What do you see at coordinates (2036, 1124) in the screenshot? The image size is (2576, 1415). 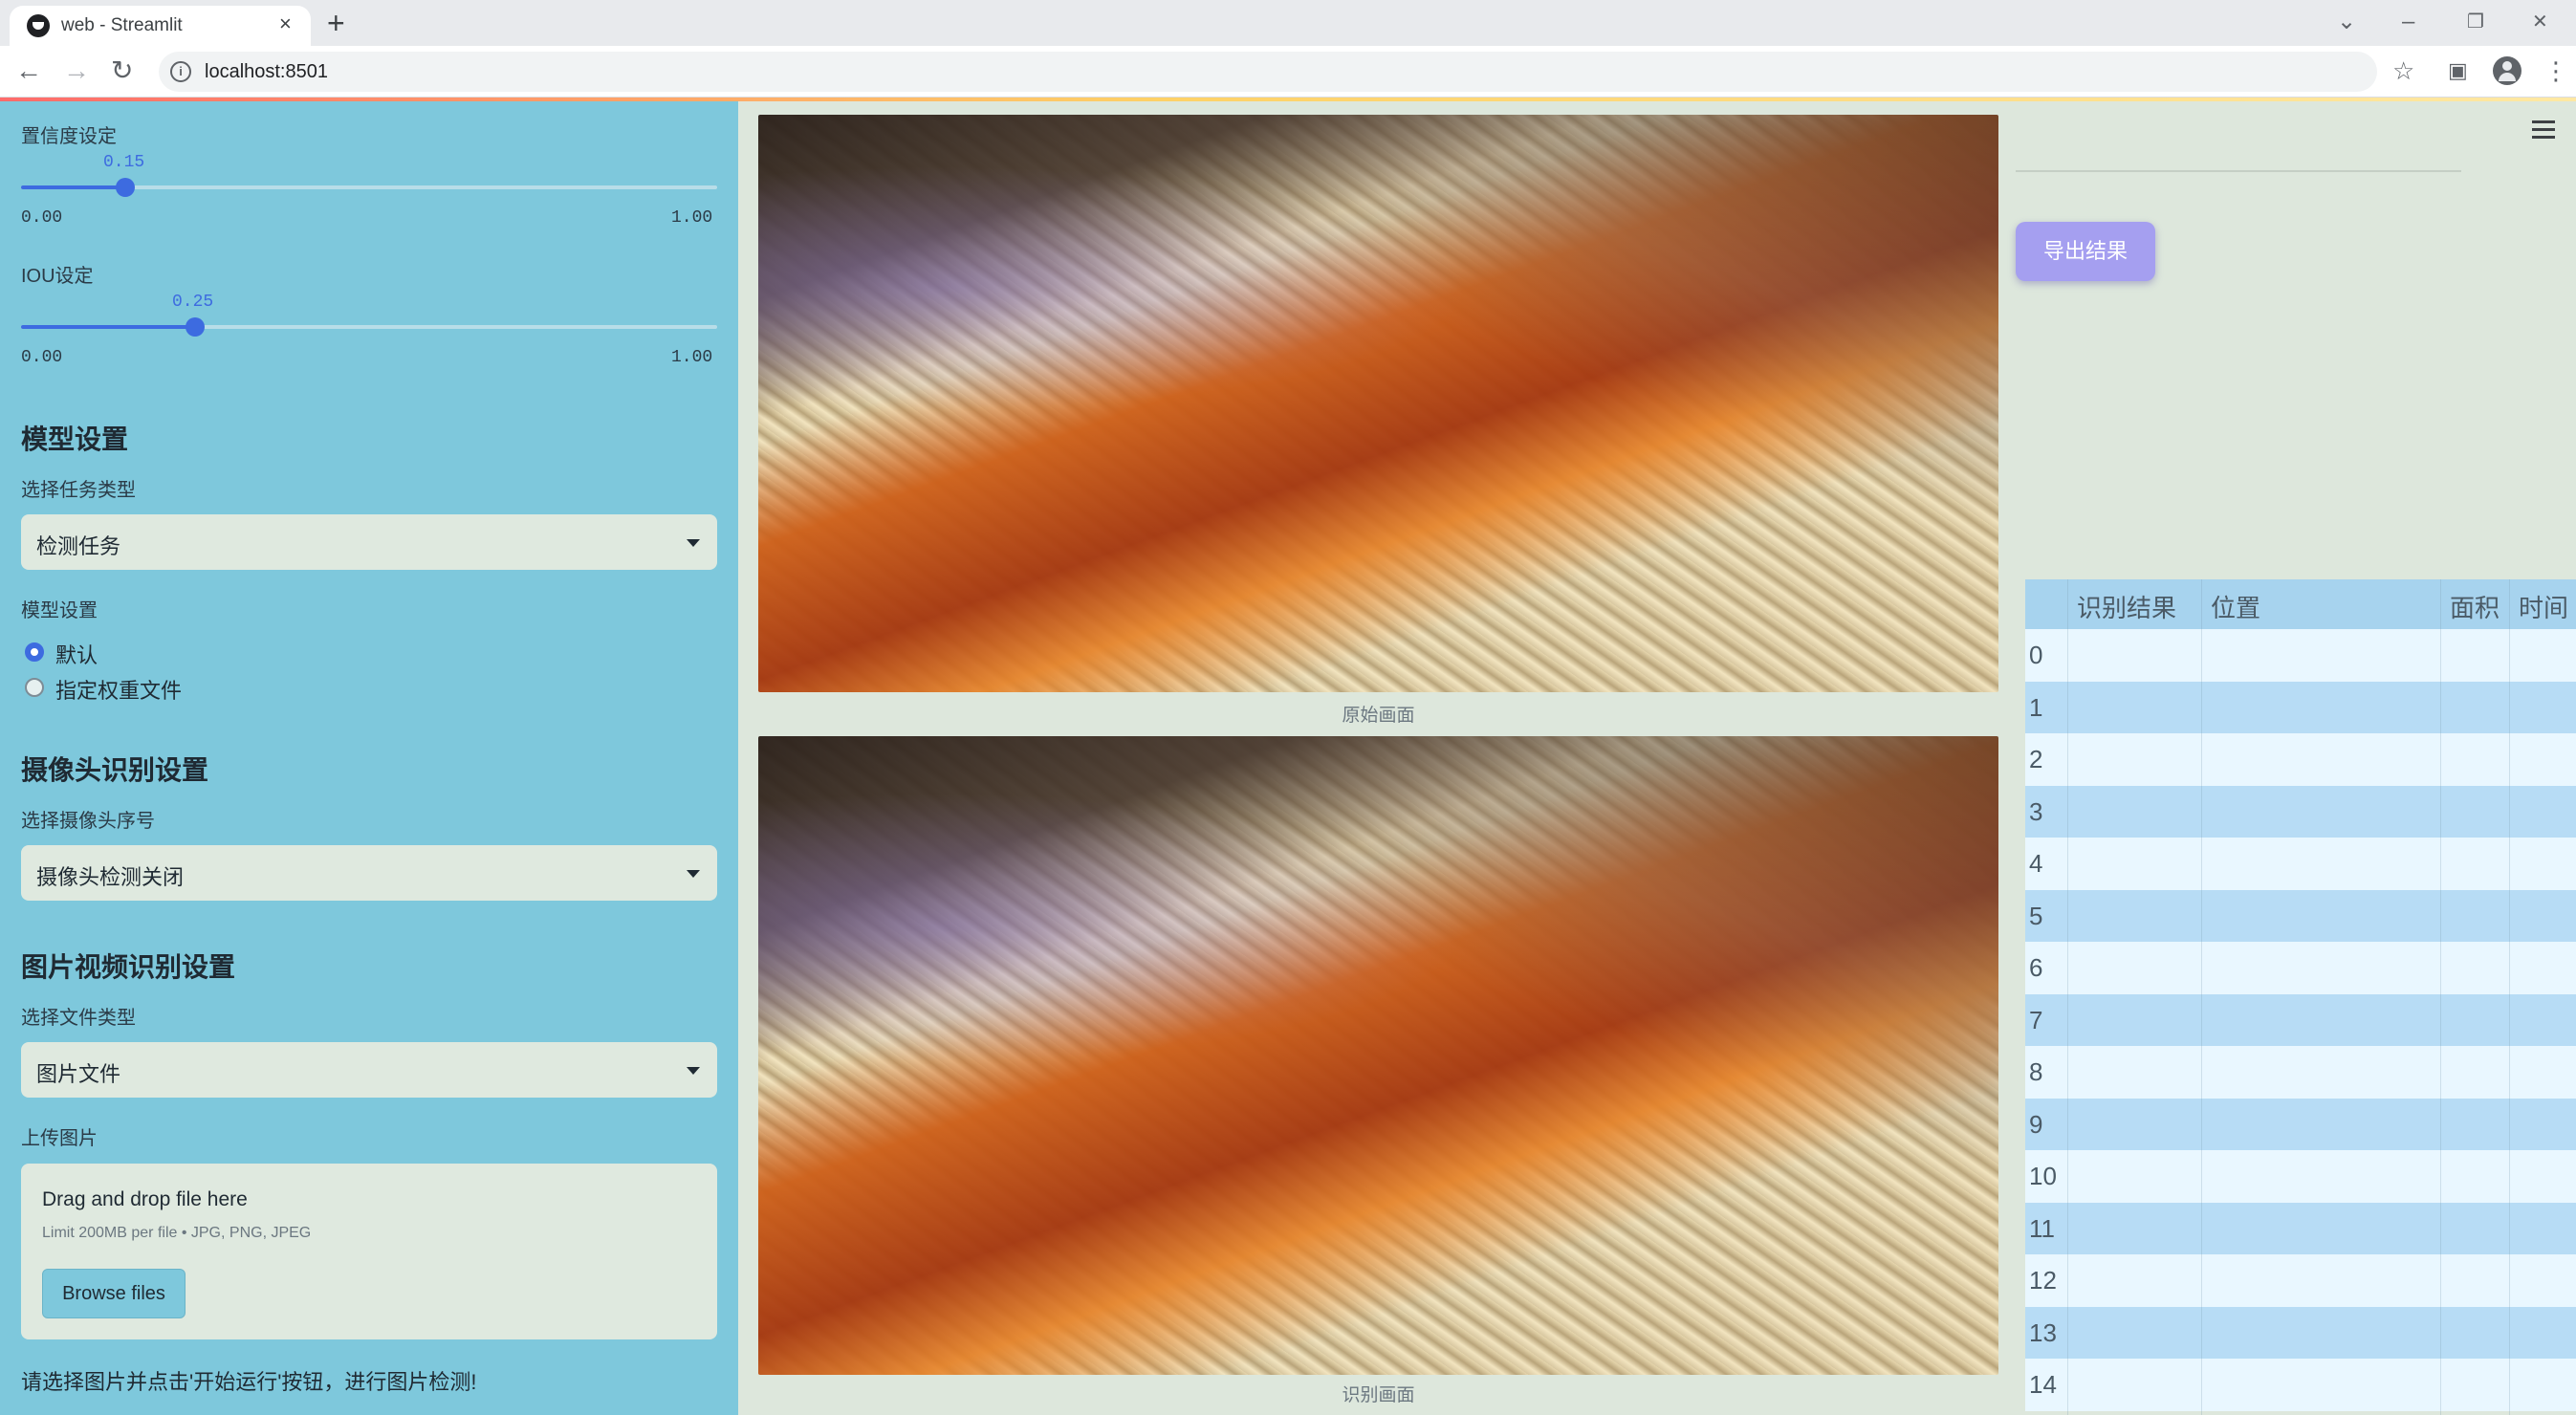 I see `row-index: 9` at bounding box center [2036, 1124].